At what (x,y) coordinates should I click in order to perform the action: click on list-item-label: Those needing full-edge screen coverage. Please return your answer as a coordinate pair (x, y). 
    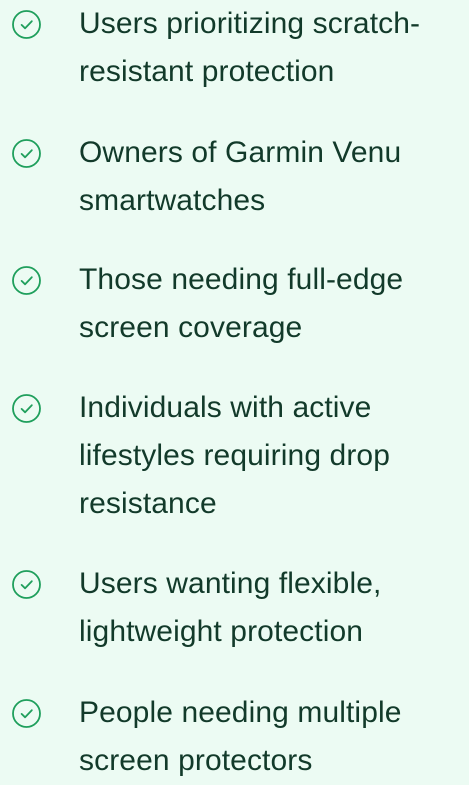
    Looking at the image, I should click on (273, 304).